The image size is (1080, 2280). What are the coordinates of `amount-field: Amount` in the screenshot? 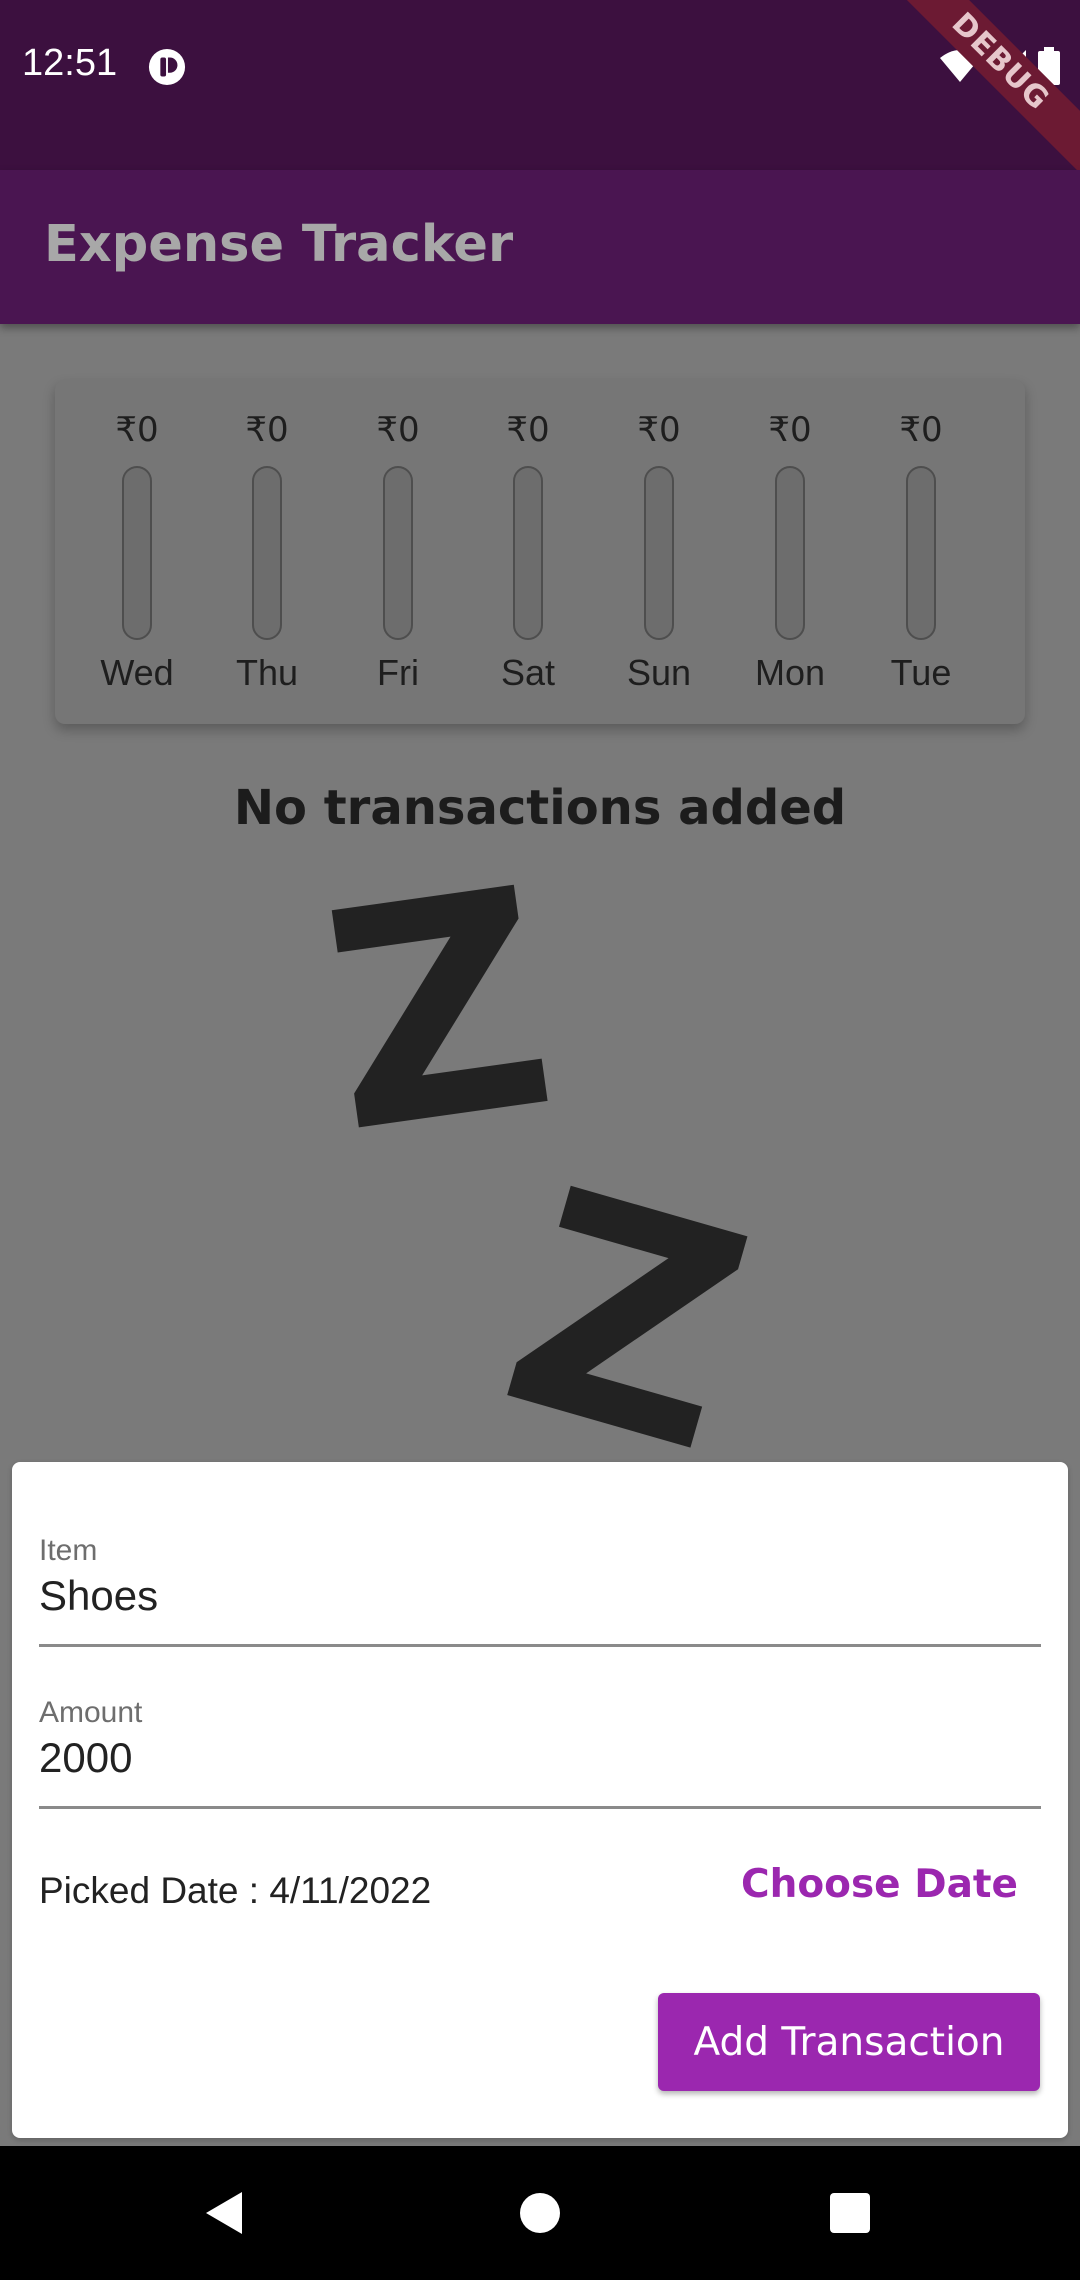 It's located at (540, 1742).